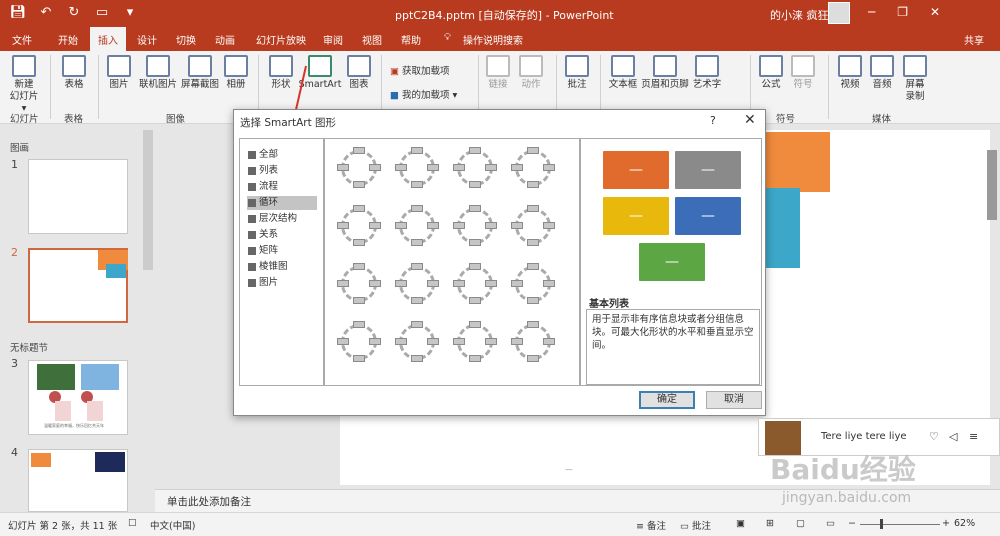 The height and width of the screenshot is (536, 1000). What do you see at coordinates (667, 400) in the screenshot?
I see `ok-button: 确定` at bounding box center [667, 400].